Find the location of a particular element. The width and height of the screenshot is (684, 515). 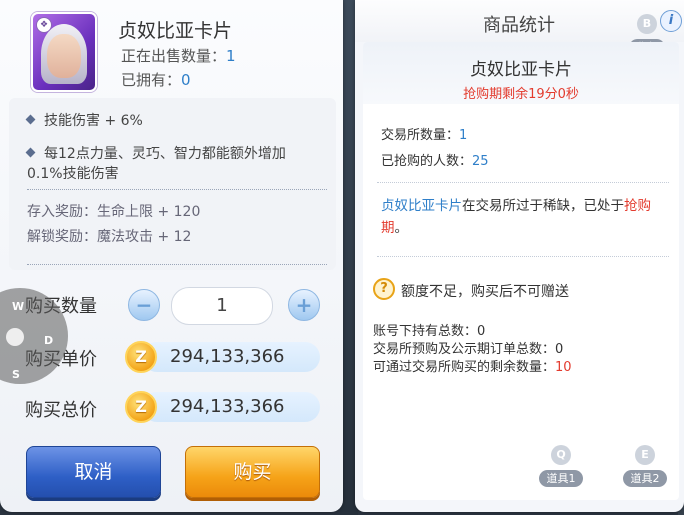

info-icon: i is located at coordinates (671, 21).